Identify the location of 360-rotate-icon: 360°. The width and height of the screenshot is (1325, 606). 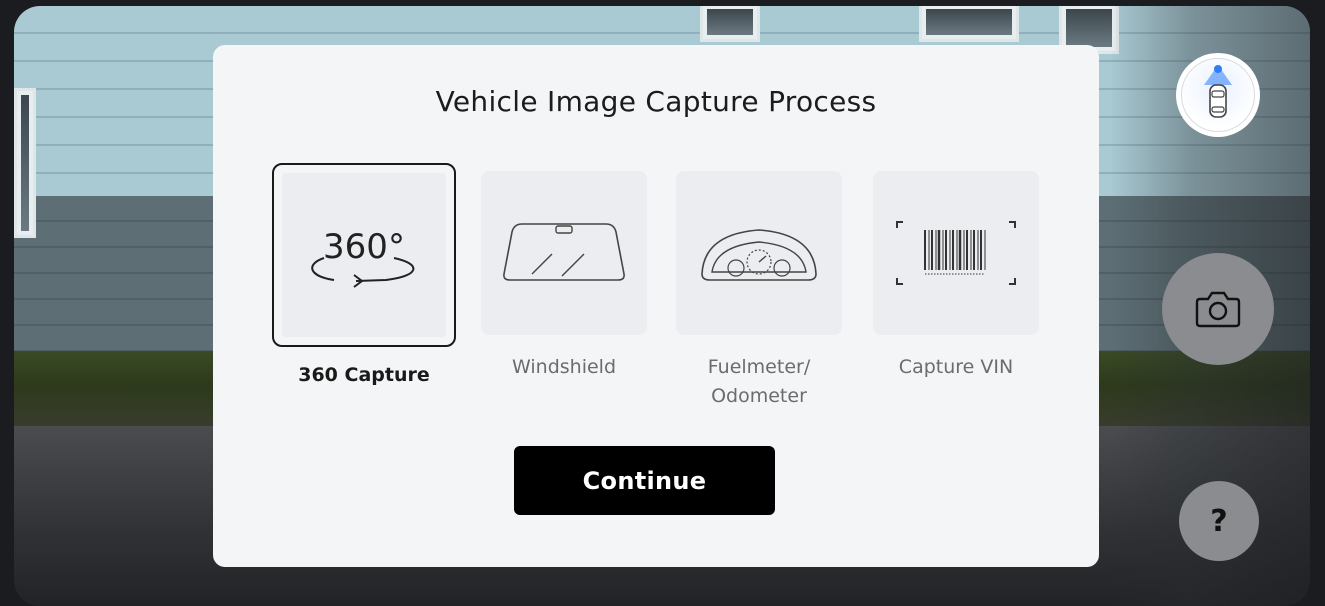
(363, 257).